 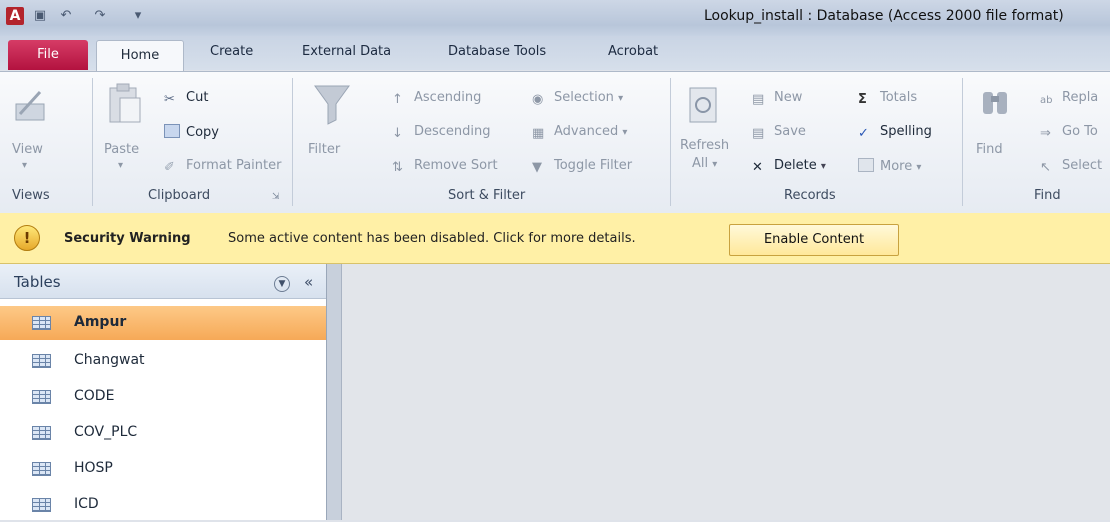 I want to click on new-label: New, so click(x=788, y=97).